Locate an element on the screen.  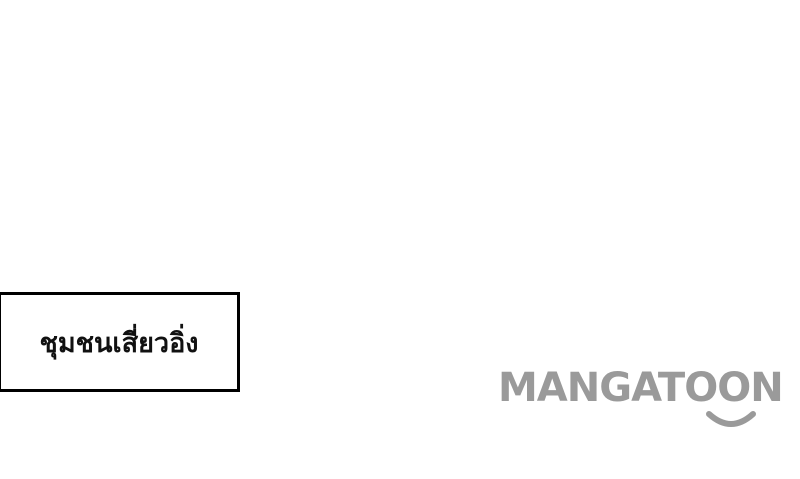
caption-text: ชุมชนเสี่ยวอิ่ง is located at coordinates (119, 343).